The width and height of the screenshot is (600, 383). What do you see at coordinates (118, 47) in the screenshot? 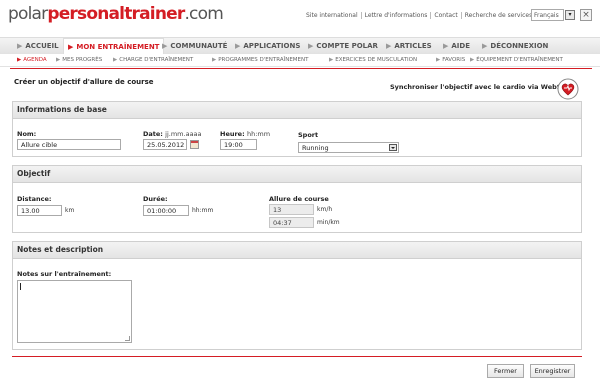
I see `nav-label: MON ENTRAÎNEMENT` at bounding box center [118, 47].